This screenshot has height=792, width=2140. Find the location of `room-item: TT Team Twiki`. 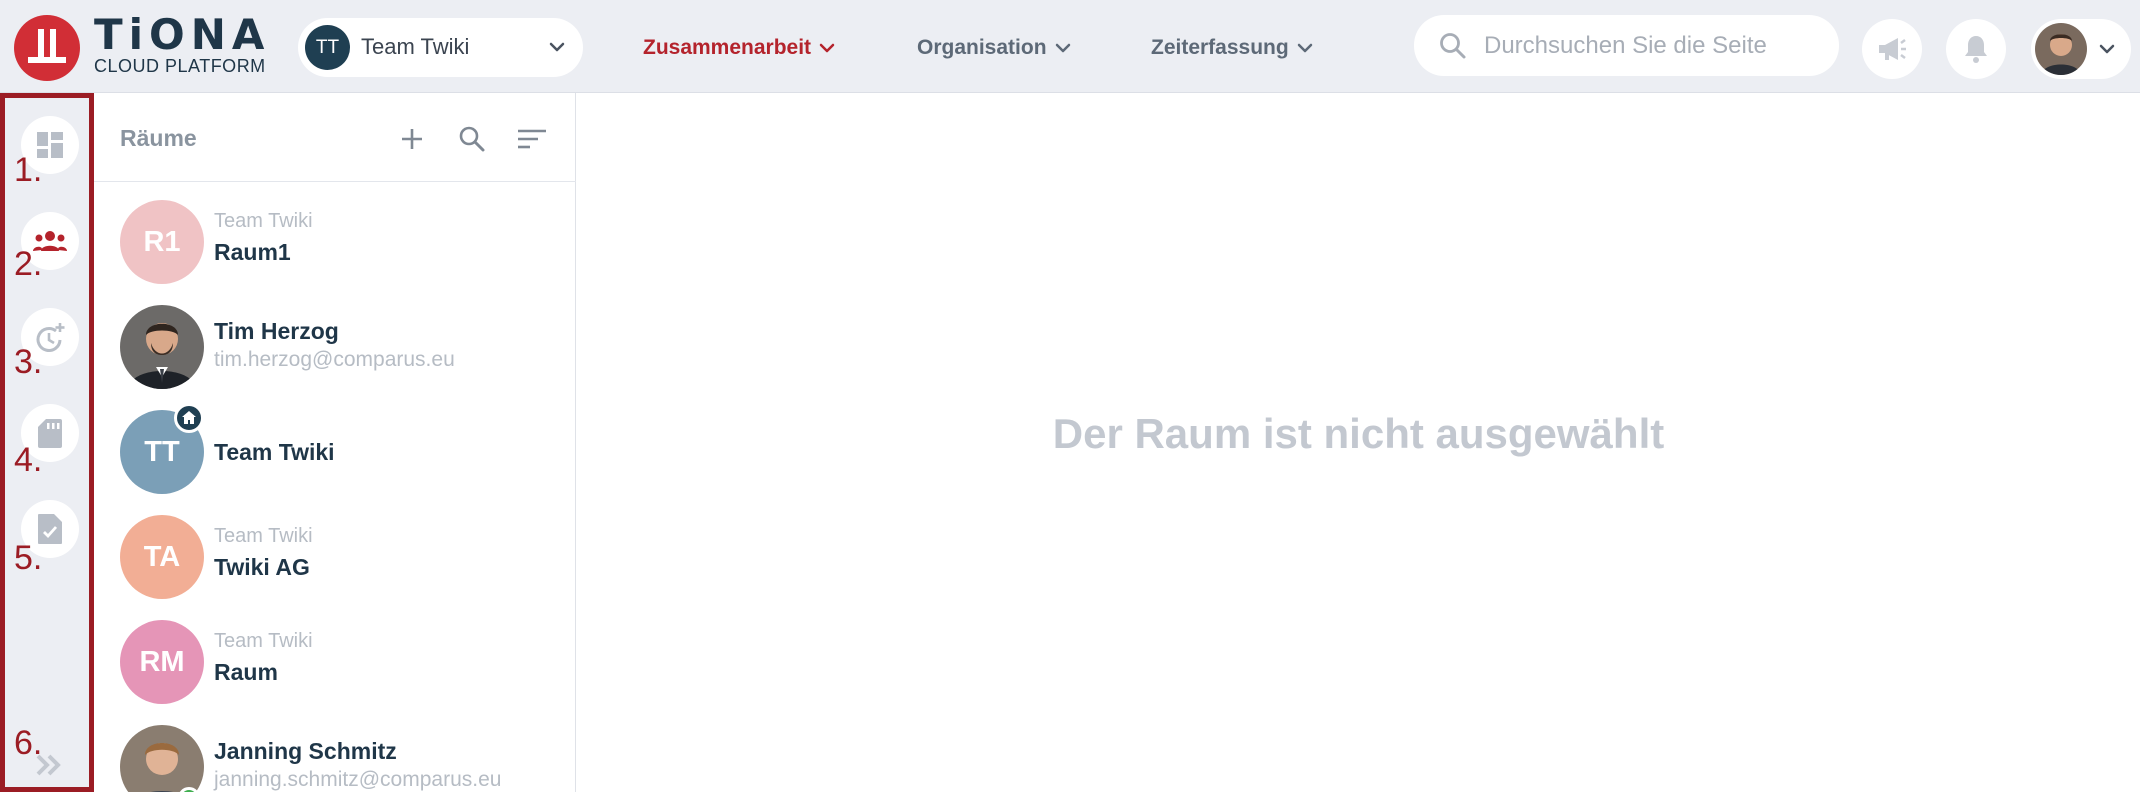

room-item: TT Team Twiki is located at coordinates (335, 452).